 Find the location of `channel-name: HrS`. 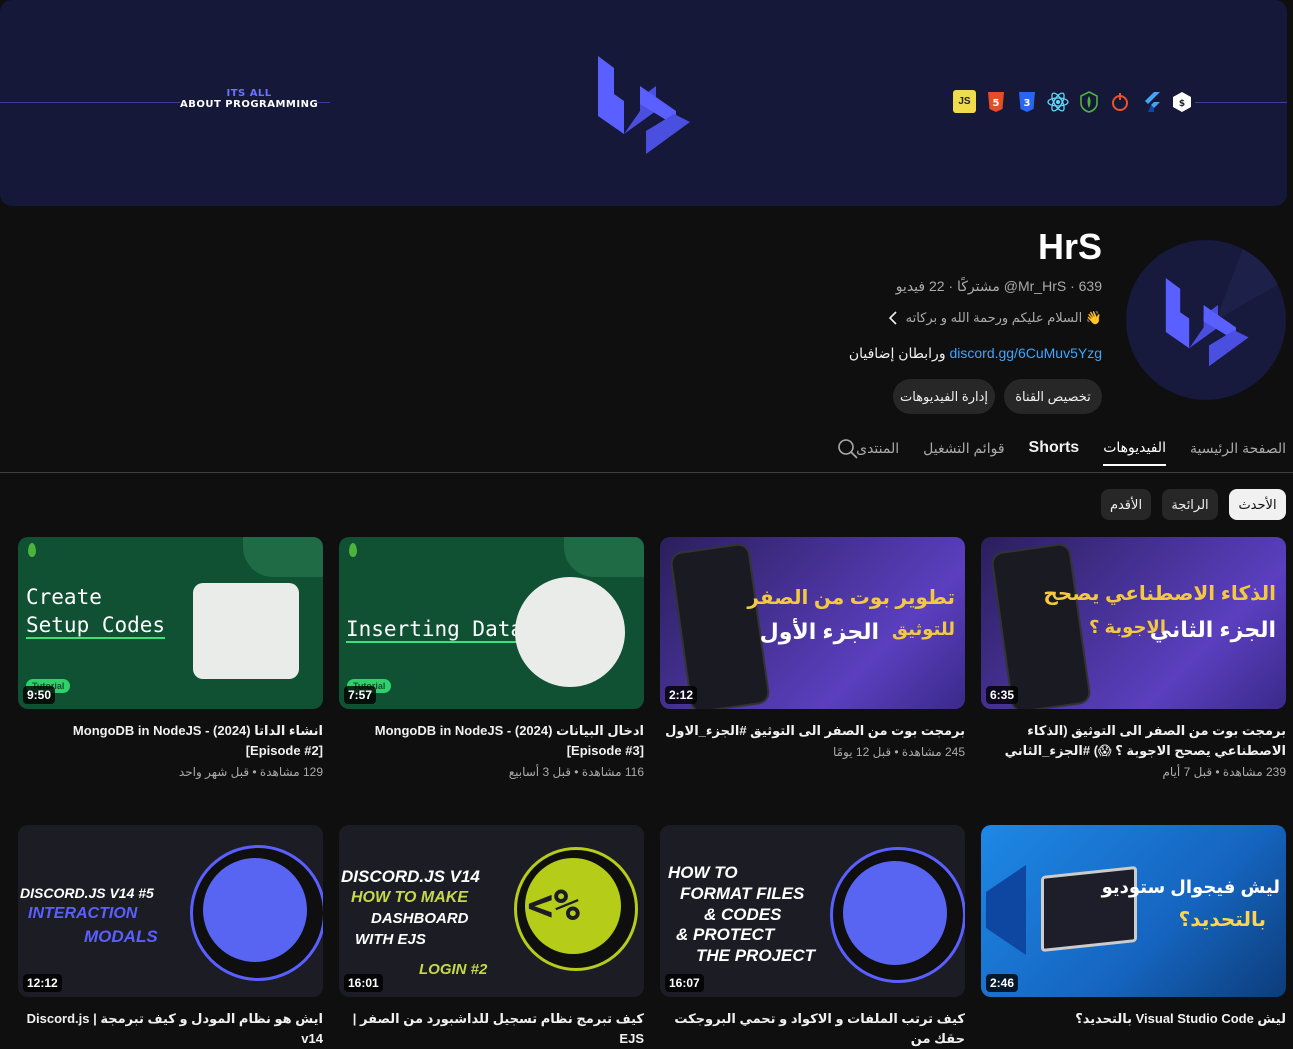

channel-name: HrS is located at coordinates (1069, 246).